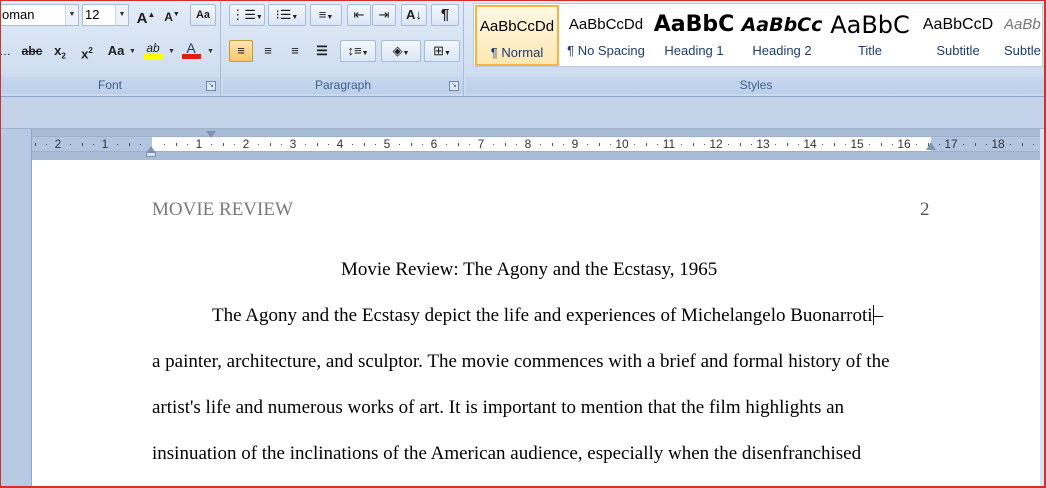 Image resolution: width=1046 pixels, height=488 pixels. What do you see at coordinates (606, 35) in the screenshot?
I see `style-no-spacing: AaBbCcDd ¶ No Spacing` at bounding box center [606, 35].